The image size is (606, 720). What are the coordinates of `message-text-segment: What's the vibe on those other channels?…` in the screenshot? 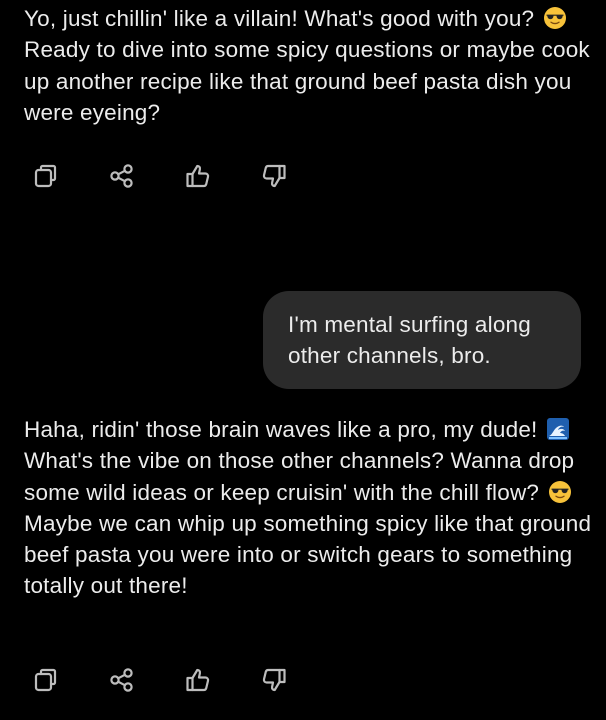 It's located at (299, 476).